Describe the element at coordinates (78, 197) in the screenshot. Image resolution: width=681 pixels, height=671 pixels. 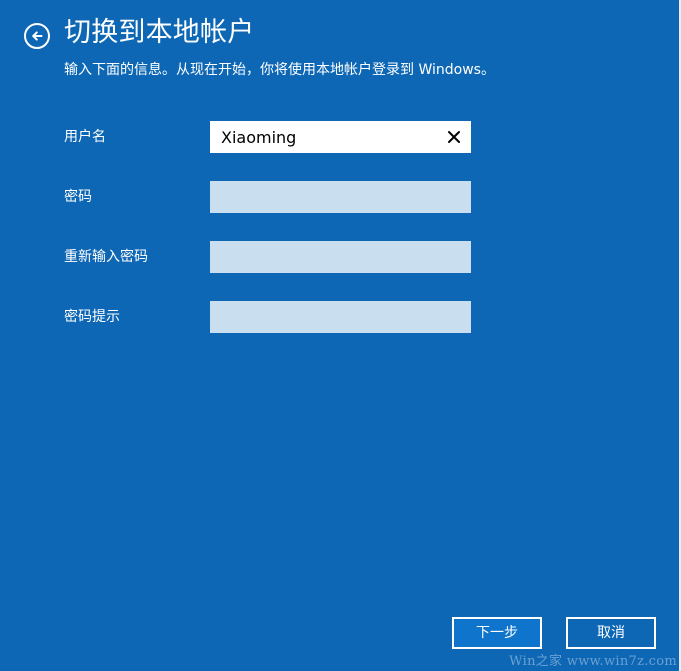
I see `password-label: 密码` at that location.